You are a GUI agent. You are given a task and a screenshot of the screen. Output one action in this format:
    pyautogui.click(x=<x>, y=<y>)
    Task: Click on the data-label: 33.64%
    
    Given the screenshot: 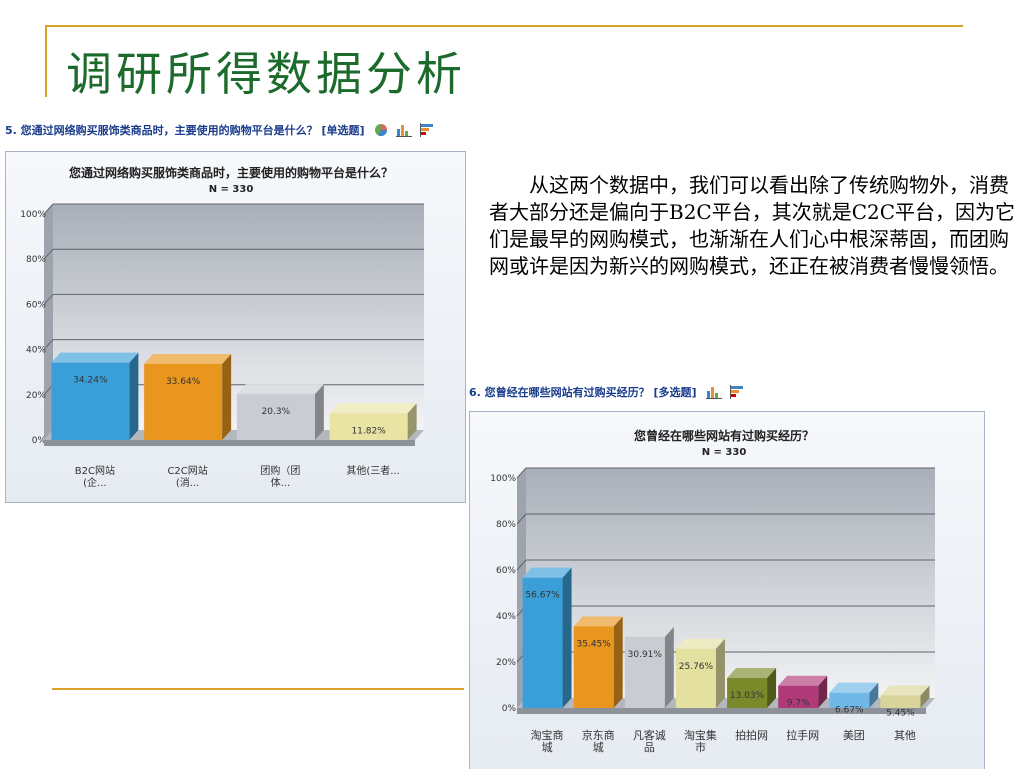 What is the action you would take?
    pyautogui.click(x=183, y=382)
    